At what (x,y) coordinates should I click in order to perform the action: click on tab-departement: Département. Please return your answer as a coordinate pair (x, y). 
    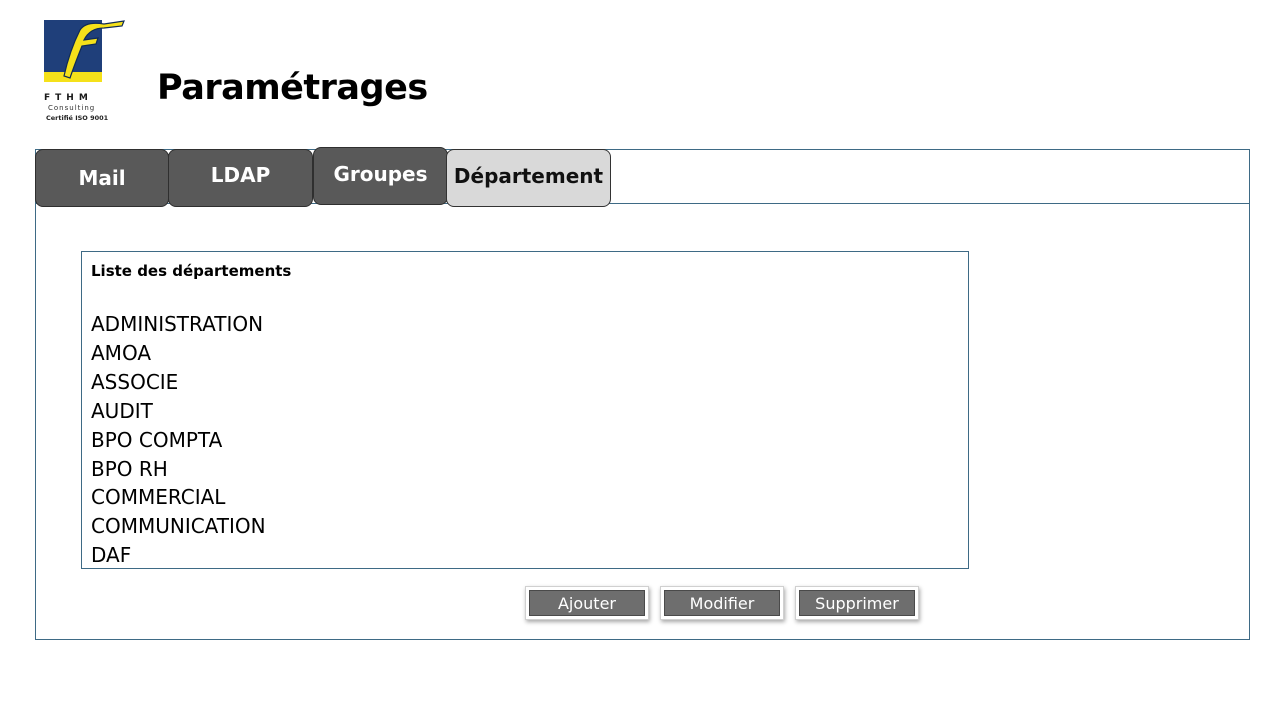
    Looking at the image, I should click on (528, 178).